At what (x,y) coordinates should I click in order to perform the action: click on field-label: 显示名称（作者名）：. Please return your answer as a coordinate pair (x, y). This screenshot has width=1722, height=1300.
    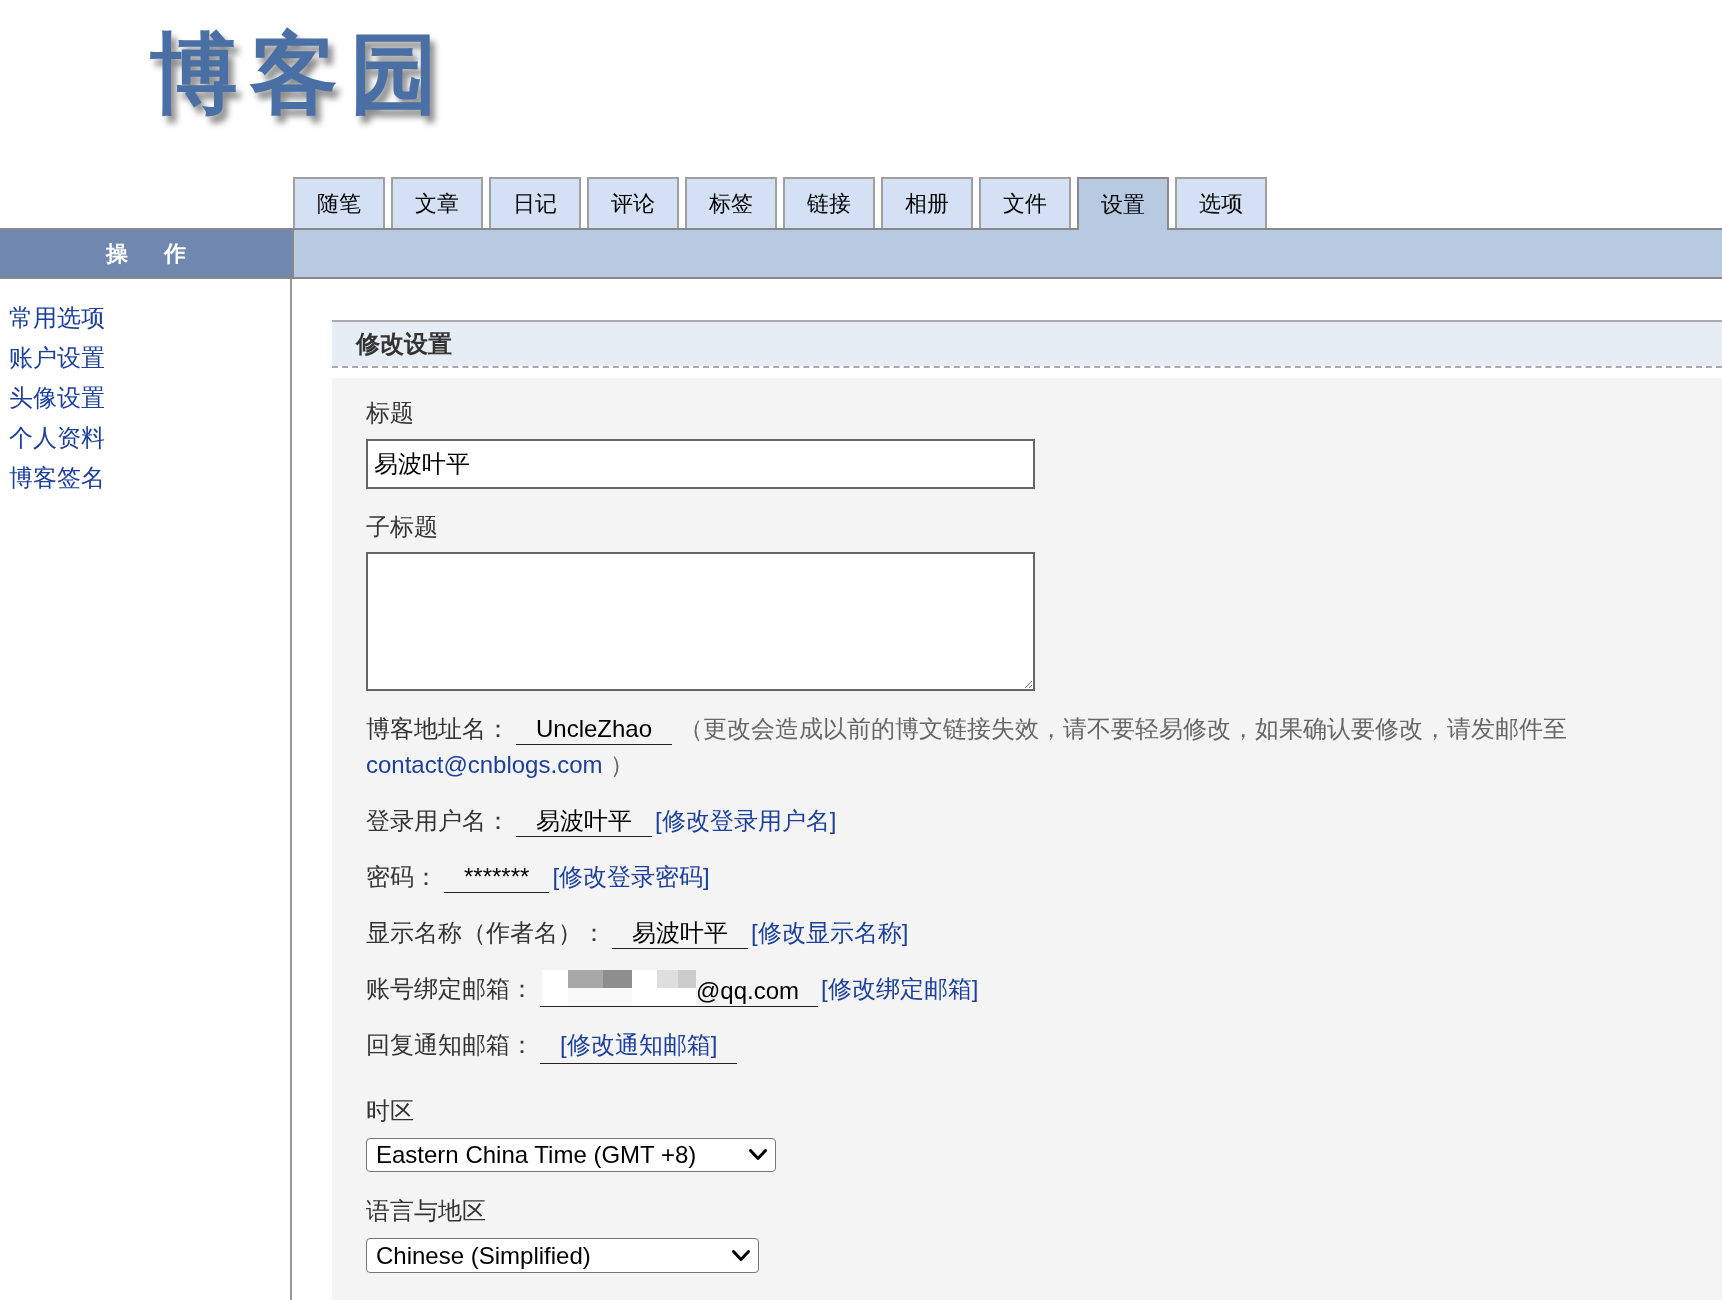
    Looking at the image, I should click on (486, 933).